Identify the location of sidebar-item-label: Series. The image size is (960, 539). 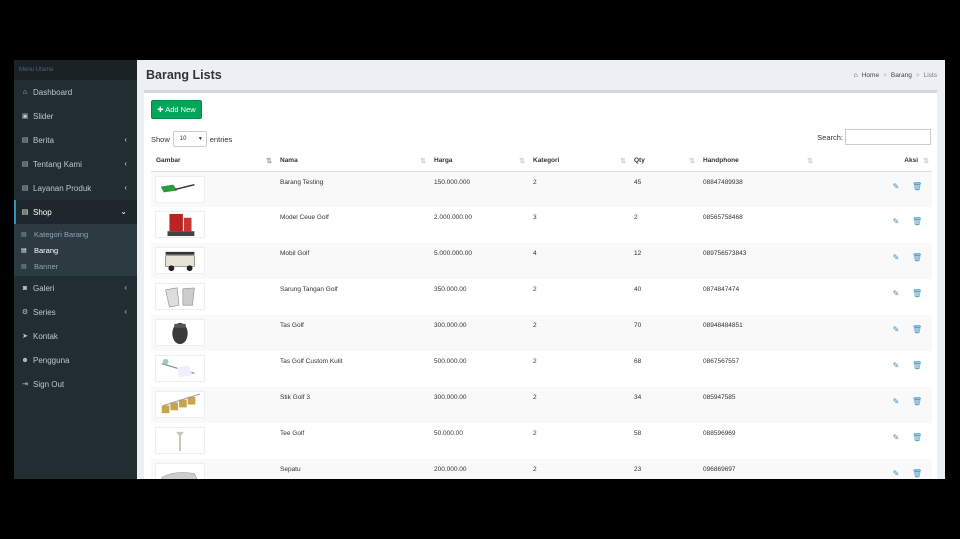
(44, 312).